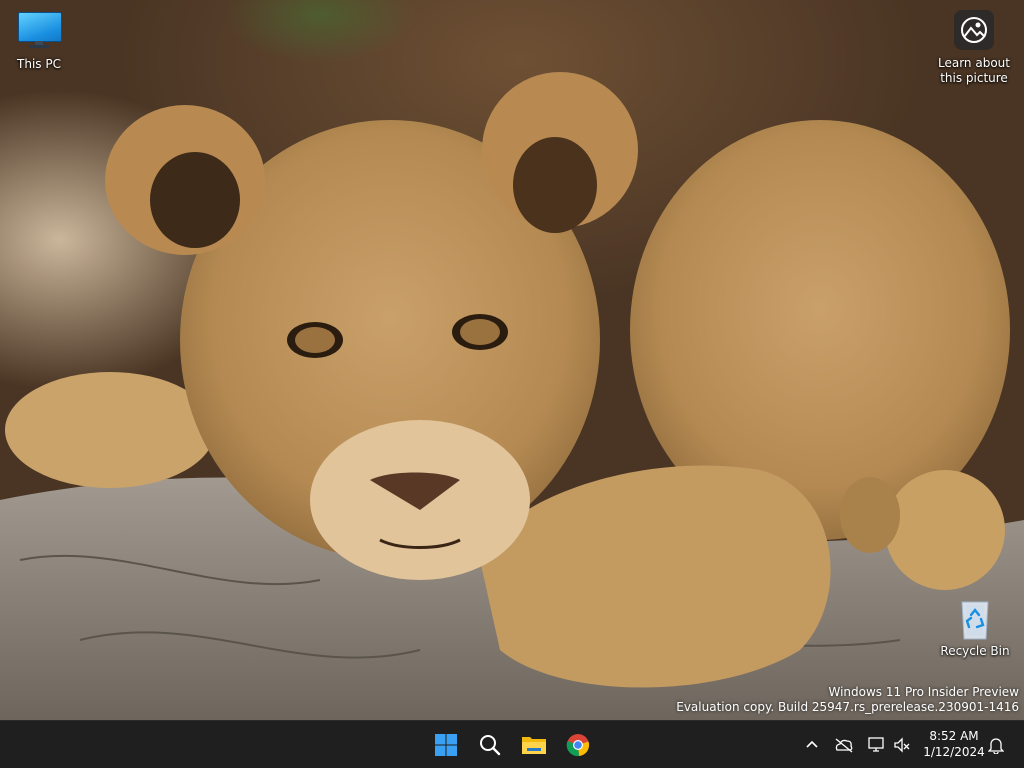  I want to click on chrome-icon, so click(578, 745).